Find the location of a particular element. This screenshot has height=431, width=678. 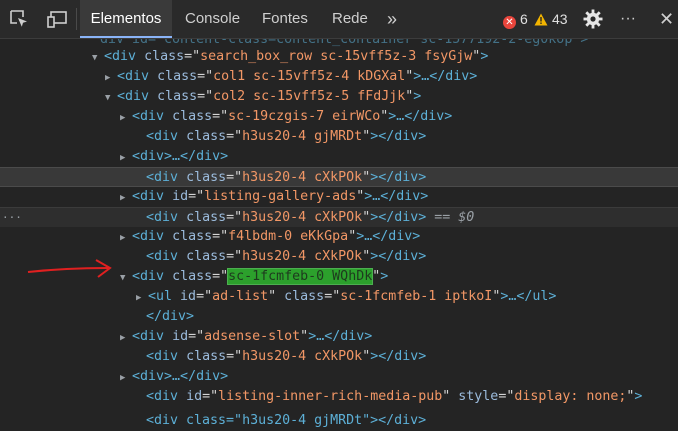

dom-tree-row: ▶ <div class="f4lbdm-0 eKkGpa">…</div> is located at coordinates (339, 237).